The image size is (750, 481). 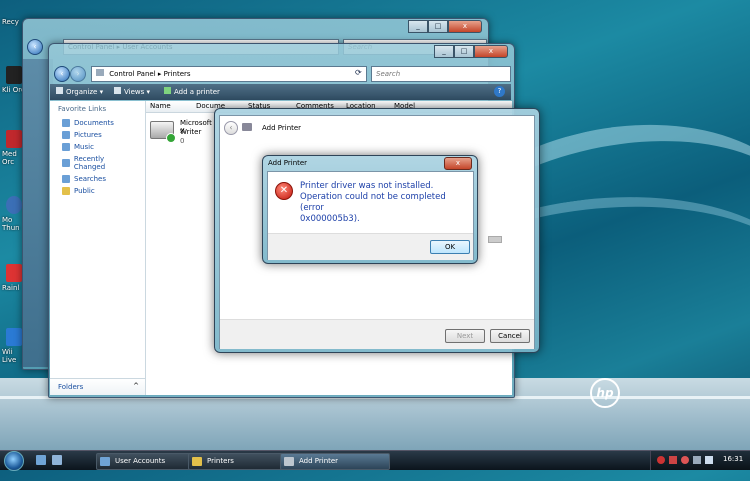 What do you see at coordinates (14, 461) in the screenshot?
I see `start-button` at bounding box center [14, 461].